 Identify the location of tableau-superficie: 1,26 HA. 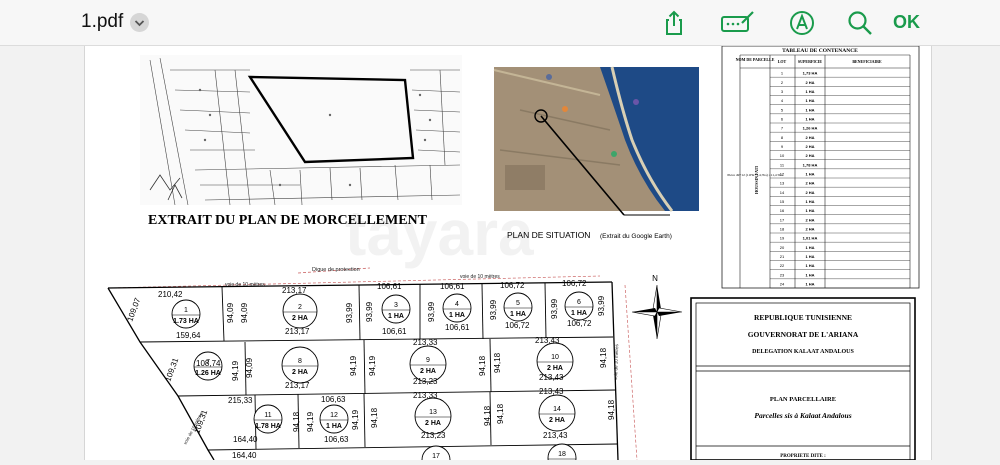
(810, 128).